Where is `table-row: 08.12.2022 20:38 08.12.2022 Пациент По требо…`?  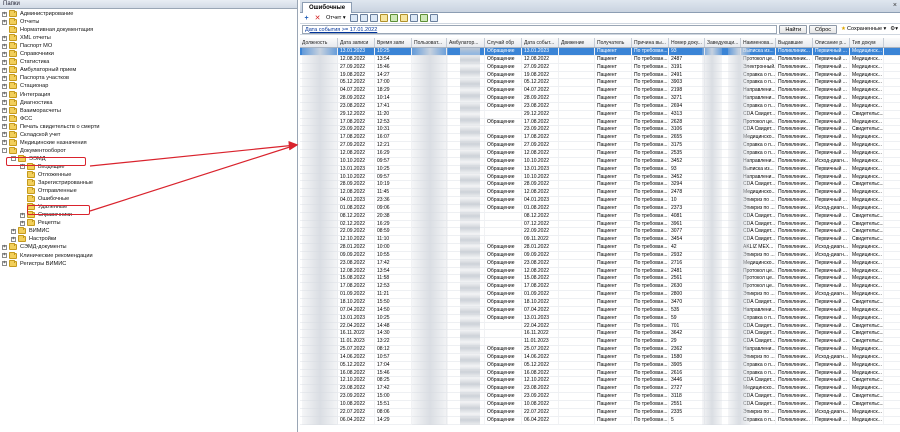 table-row: 08.12.2022 20:38 08.12.2022 Пациент По требо… is located at coordinates (600, 216).